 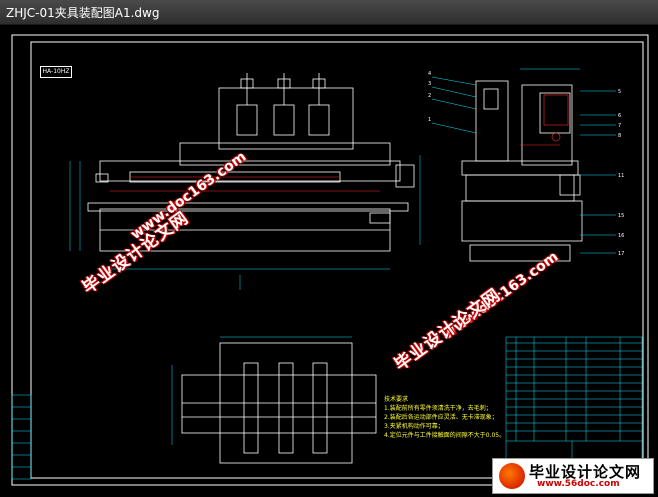 What do you see at coordinates (574, 407) in the screenshot?
I see `title-block` at bounding box center [574, 407].